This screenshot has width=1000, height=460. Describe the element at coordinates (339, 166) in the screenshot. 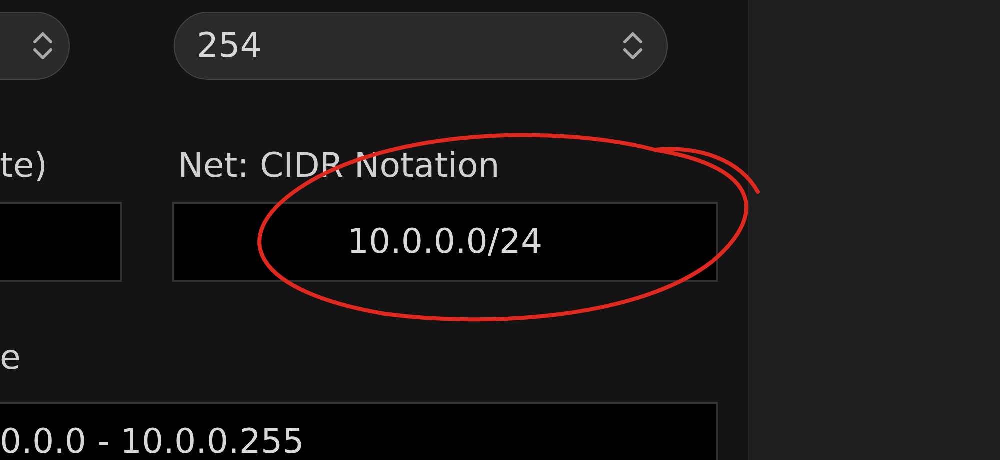

I see `field-label: Net: CIDR Notation` at that location.